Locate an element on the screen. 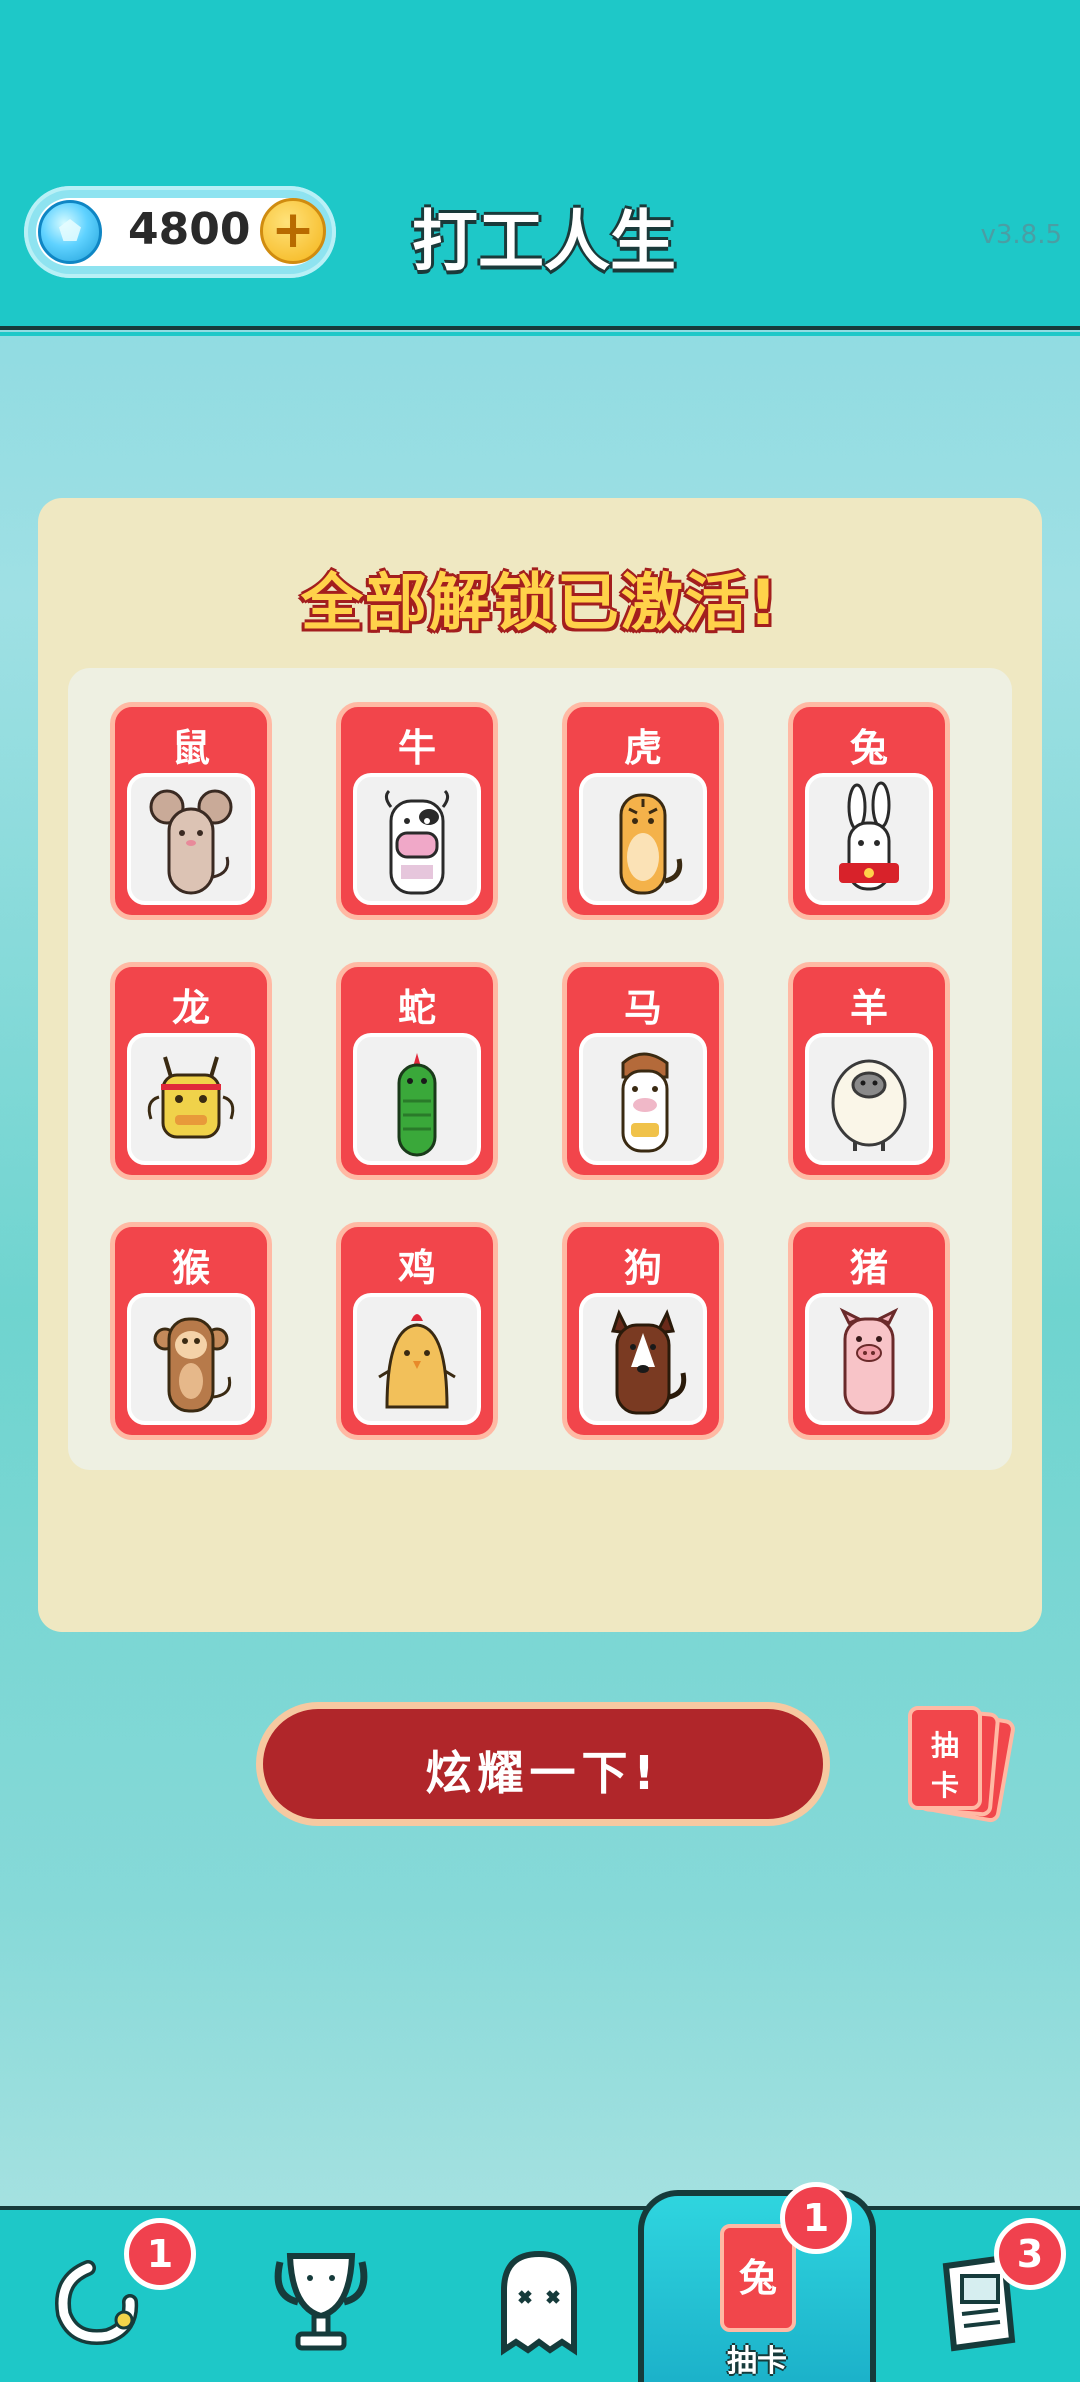  card-label: 虎 is located at coordinates (642, 748).